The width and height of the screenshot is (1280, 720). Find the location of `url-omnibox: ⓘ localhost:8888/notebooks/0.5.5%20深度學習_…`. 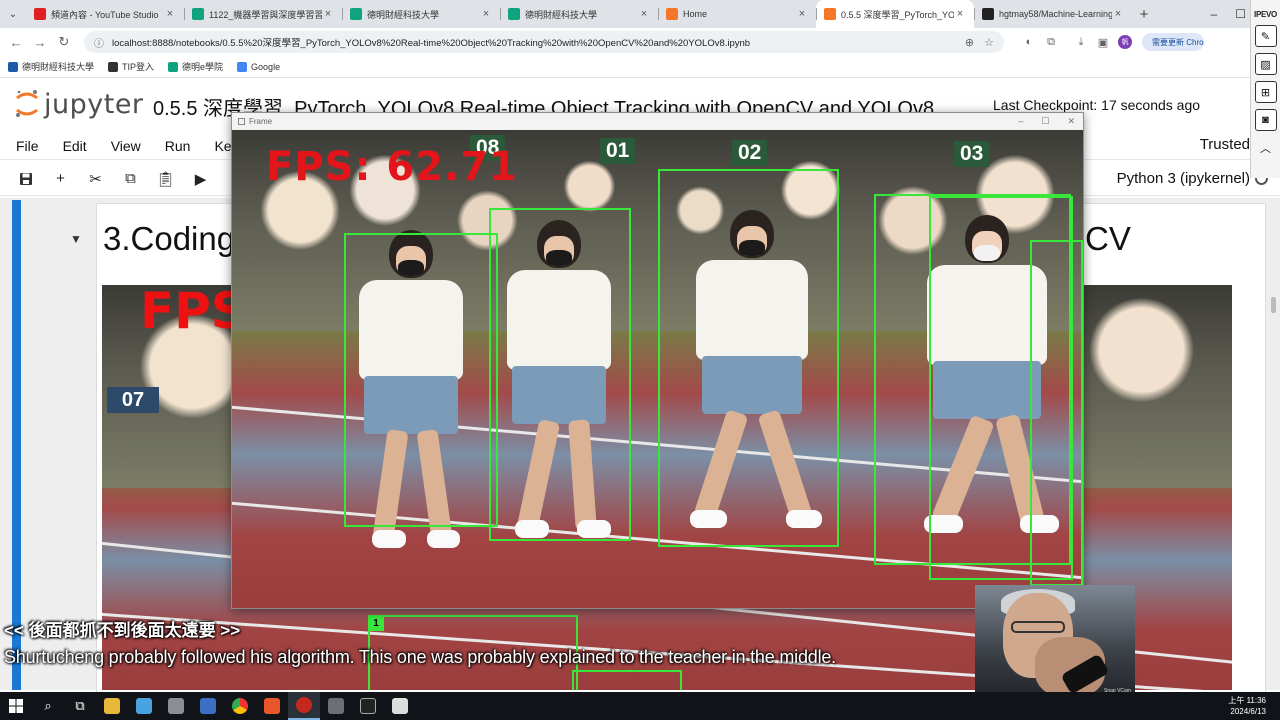

url-omnibox: ⓘ localhost:8888/notebooks/0.5.5%20深度學習_… is located at coordinates (544, 42).